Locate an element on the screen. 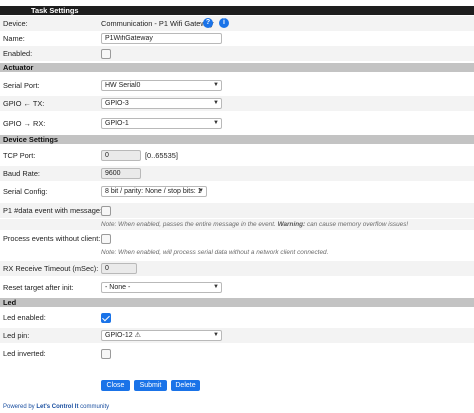  tcp-port-row: TCP Port: [0..65535] is located at coordinates (237, 155).